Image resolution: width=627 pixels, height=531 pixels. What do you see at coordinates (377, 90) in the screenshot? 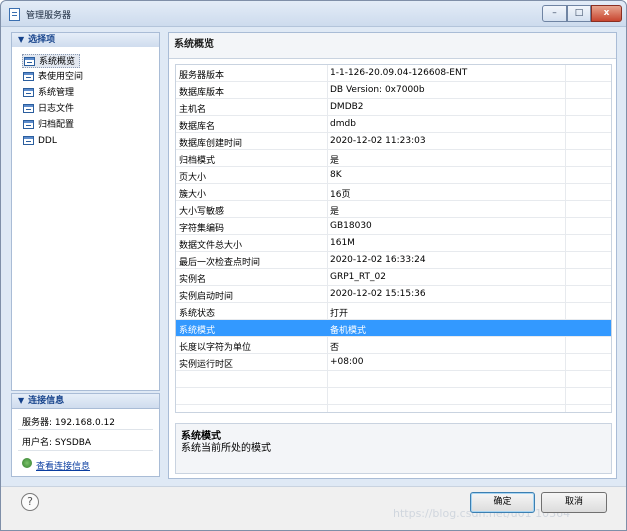
I see `property-value: DB Version: 0x7000b` at bounding box center [377, 90].